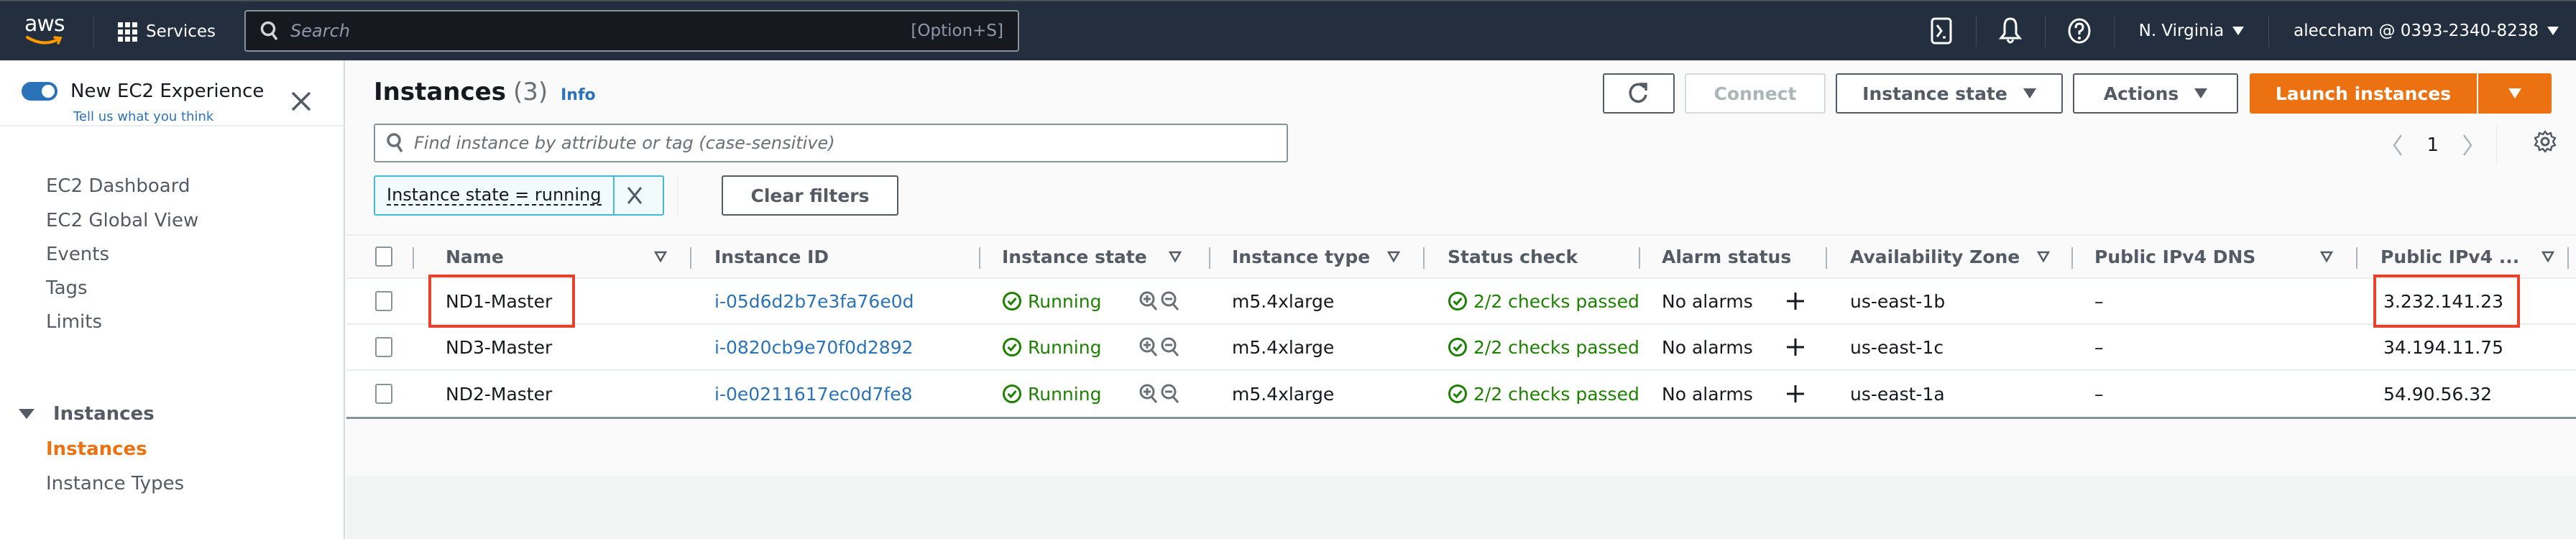 The width and height of the screenshot is (2576, 539). I want to click on chevron-right-icon, so click(2467, 145).